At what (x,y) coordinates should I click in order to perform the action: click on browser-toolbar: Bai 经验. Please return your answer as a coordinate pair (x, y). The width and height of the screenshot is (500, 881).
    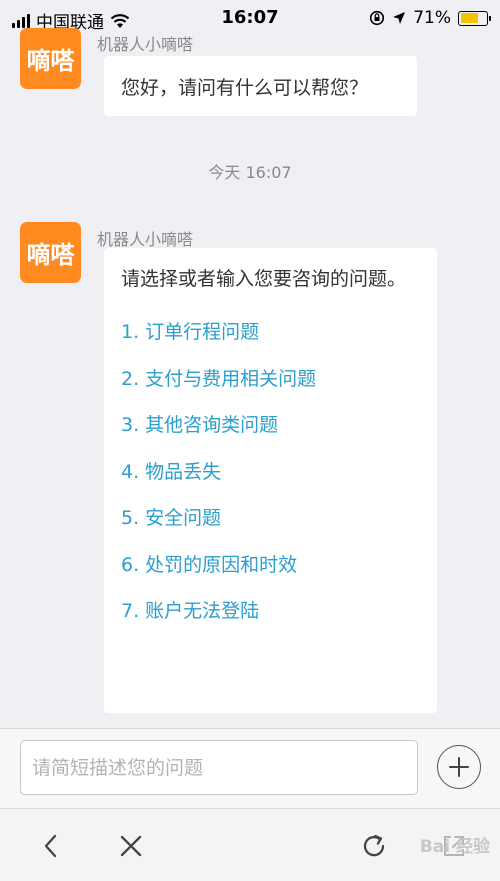
    Looking at the image, I should click on (250, 844).